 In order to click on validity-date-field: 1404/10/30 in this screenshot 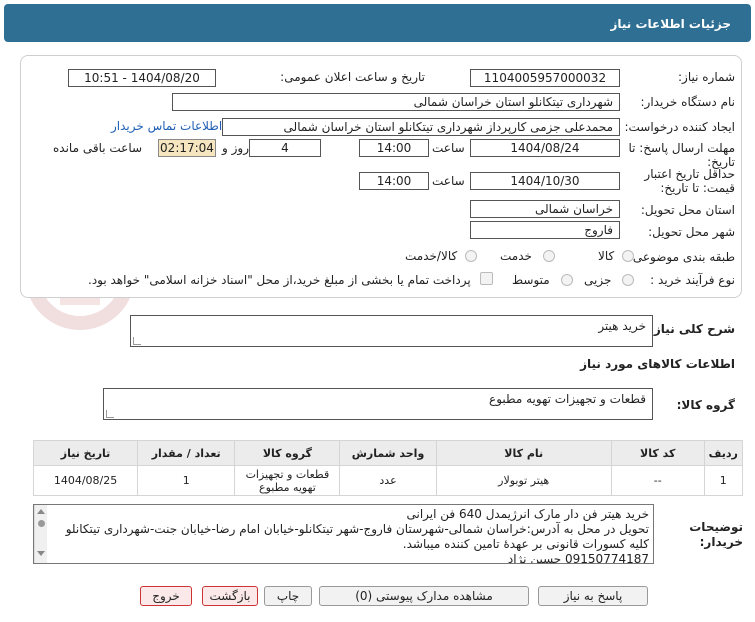, I will do `click(545, 181)`.